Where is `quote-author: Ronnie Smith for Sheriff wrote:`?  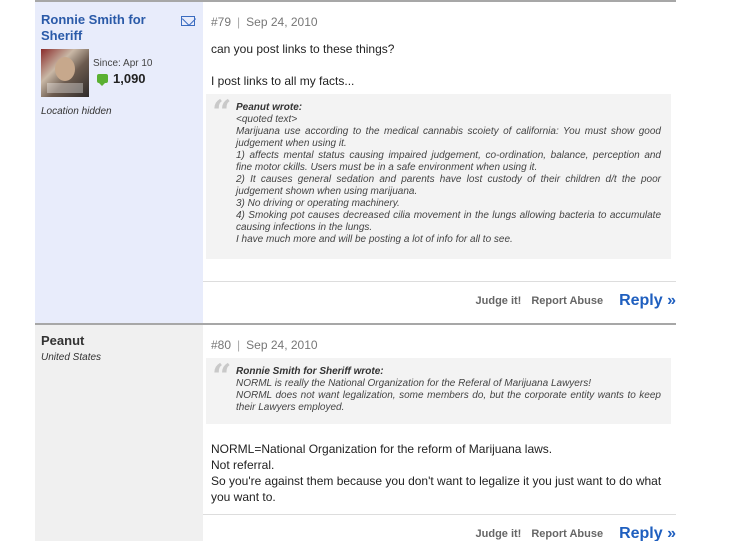
quote-author: Ronnie Smith for Sheriff wrote: is located at coordinates (310, 371).